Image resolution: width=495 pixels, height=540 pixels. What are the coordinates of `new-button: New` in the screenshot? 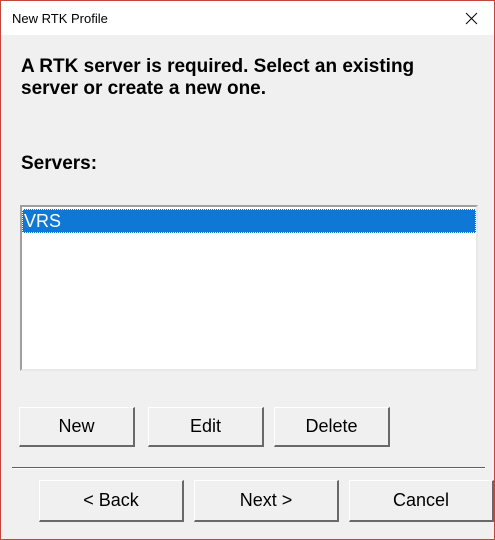 It's located at (77, 427).